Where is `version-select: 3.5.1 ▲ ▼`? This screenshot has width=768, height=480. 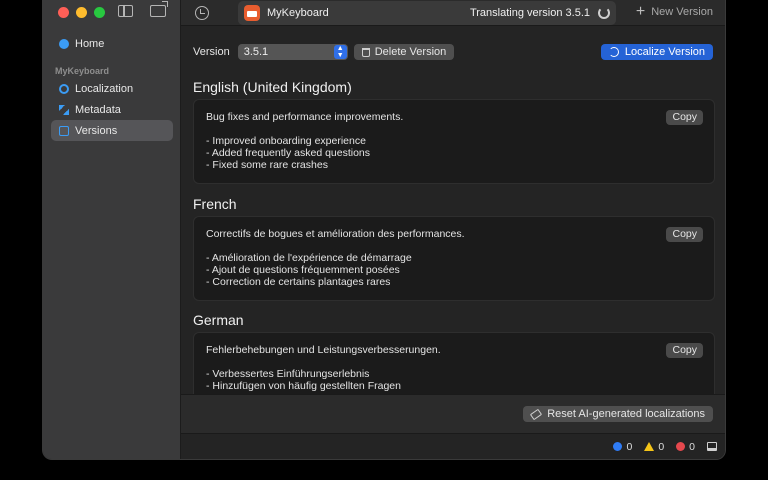 version-select: 3.5.1 ▲ ▼ is located at coordinates (292, 52).